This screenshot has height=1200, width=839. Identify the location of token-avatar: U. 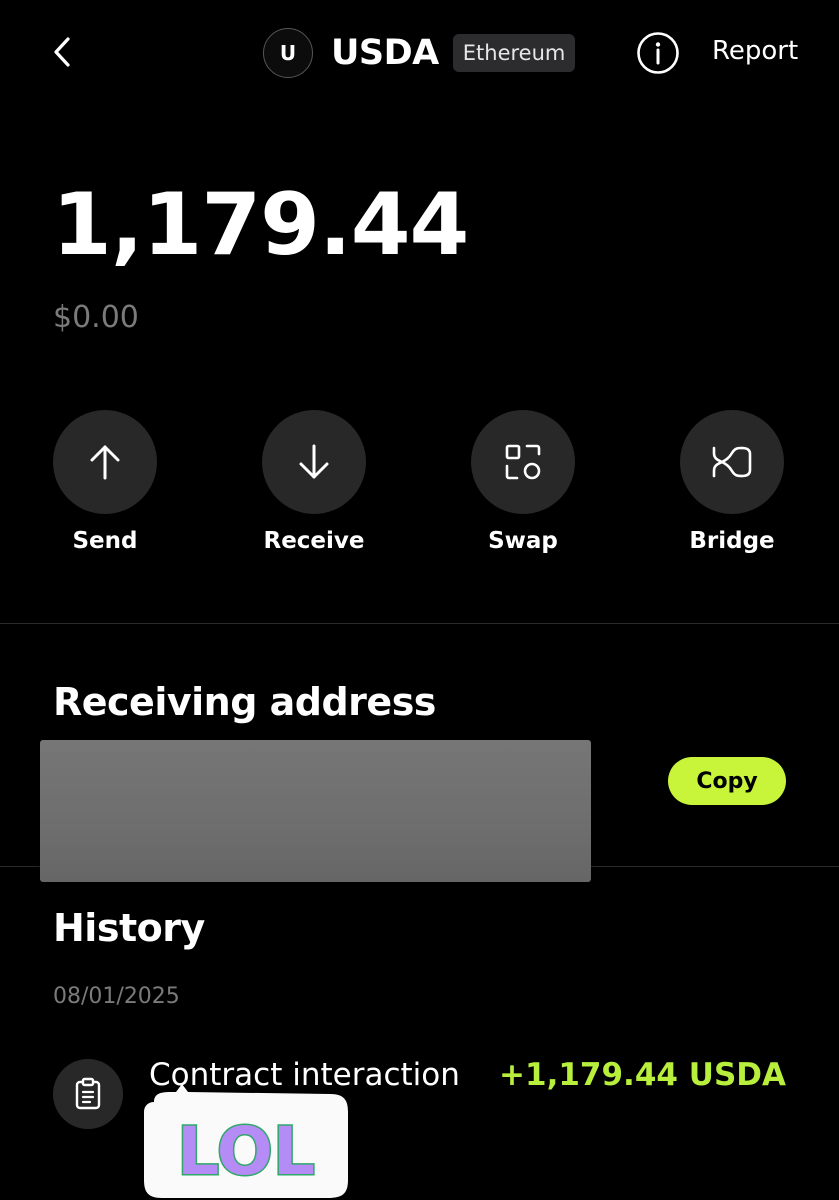
(288, 53).